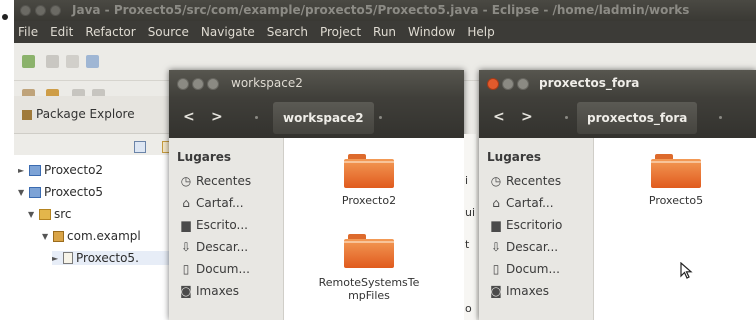  What do you see at coordinates (323, 118) in the screenshot?
I see `breadcrumb: workspace2` at bounding box center [323, 118].